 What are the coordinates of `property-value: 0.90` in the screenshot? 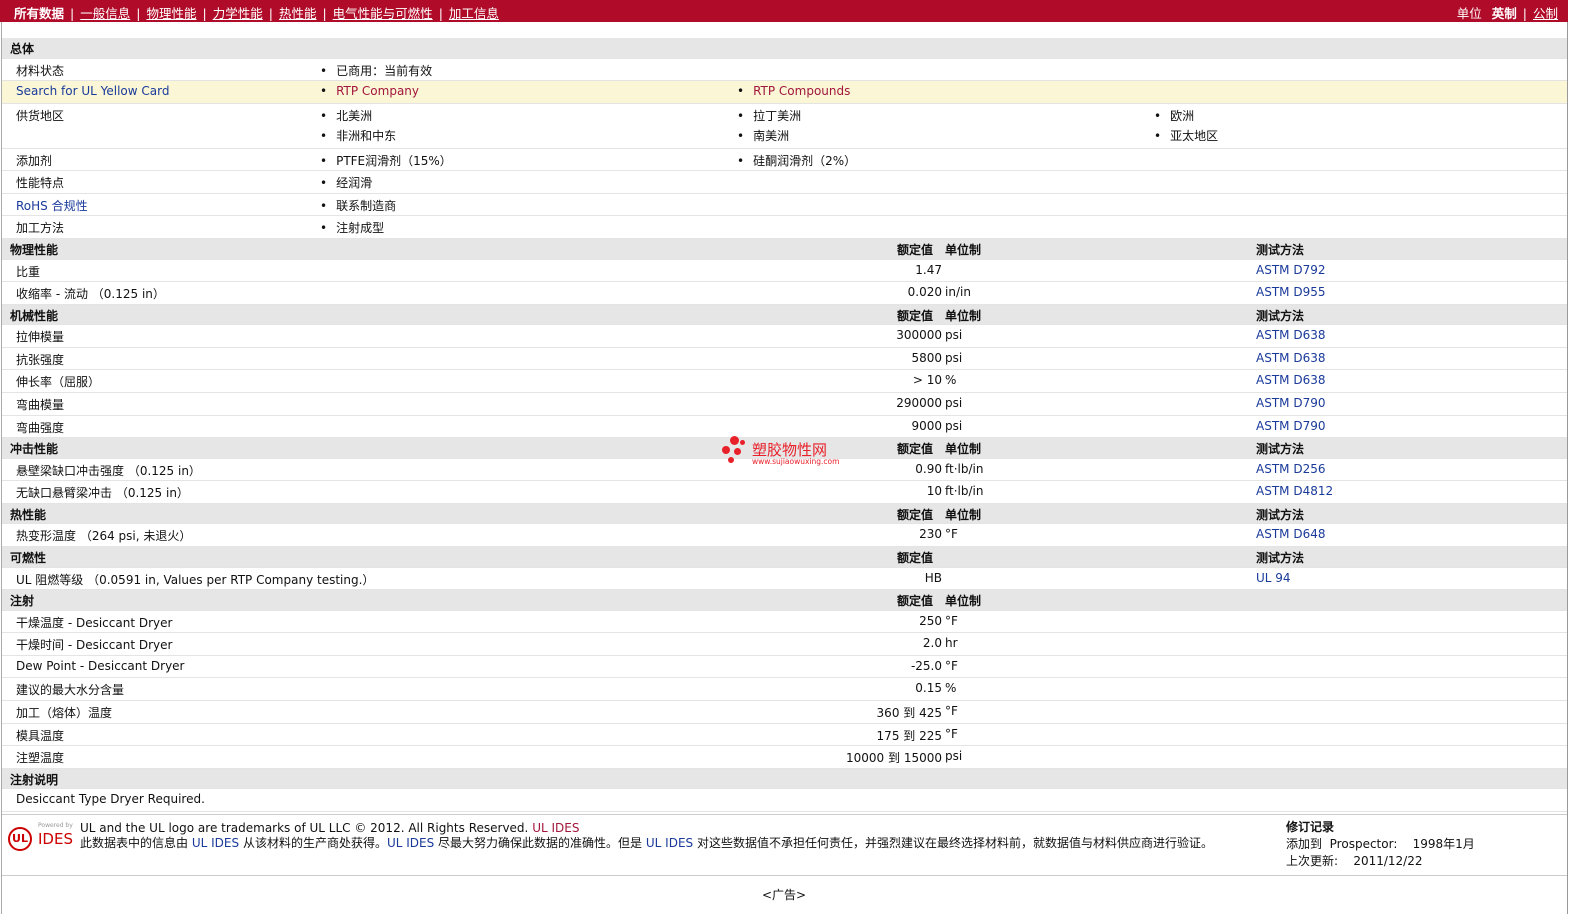 It's located at (928, 468).